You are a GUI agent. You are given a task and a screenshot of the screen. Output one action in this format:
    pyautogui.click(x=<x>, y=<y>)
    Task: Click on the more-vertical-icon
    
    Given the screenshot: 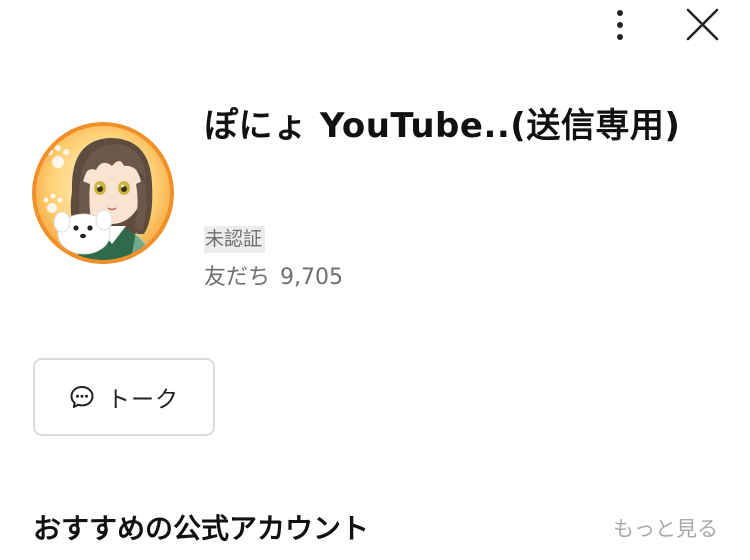 What is the action you would take?
    pyautogui.click(x=620, y=25)
    